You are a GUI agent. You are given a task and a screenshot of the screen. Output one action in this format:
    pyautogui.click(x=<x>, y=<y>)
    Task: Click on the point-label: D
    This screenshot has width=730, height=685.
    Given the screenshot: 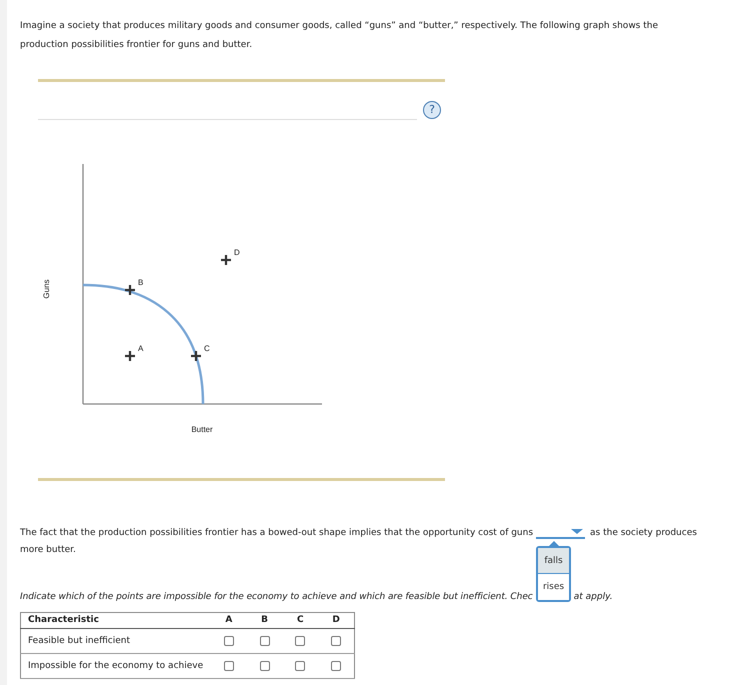 What is the action you would take?
    pyautogui.click(x=237, y=252)
    